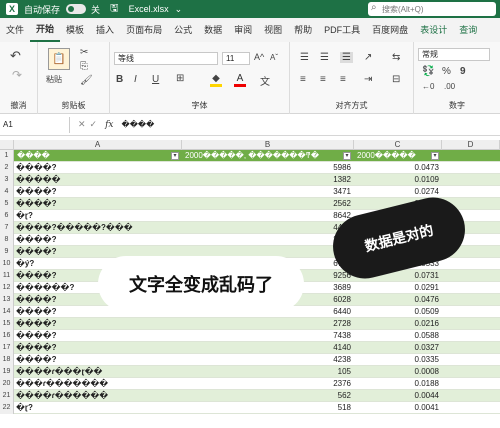  What do you see at coordinates (390, 30) in the screenshot?
I see `tab-baidu-netdisk: 百度网盘` at bounding box center [390, 30].